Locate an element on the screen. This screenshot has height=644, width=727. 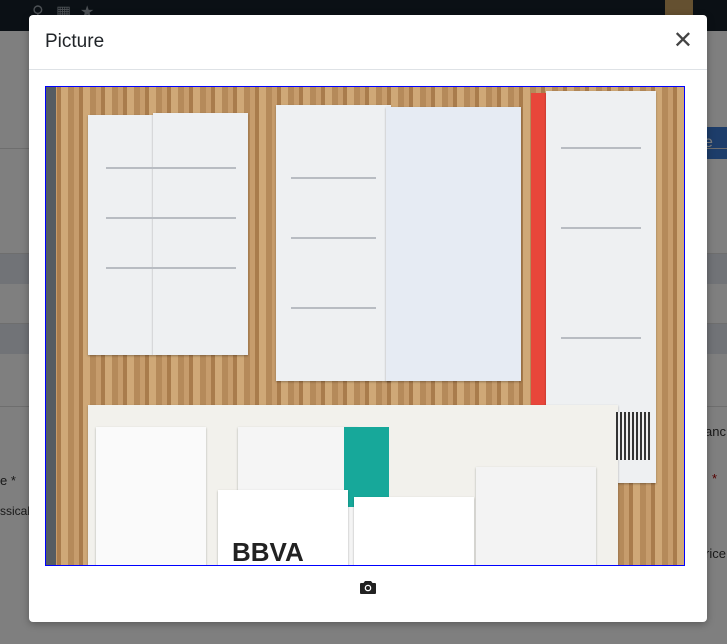
modal-header: Picture ✕ is located at coordinates (368, 42).